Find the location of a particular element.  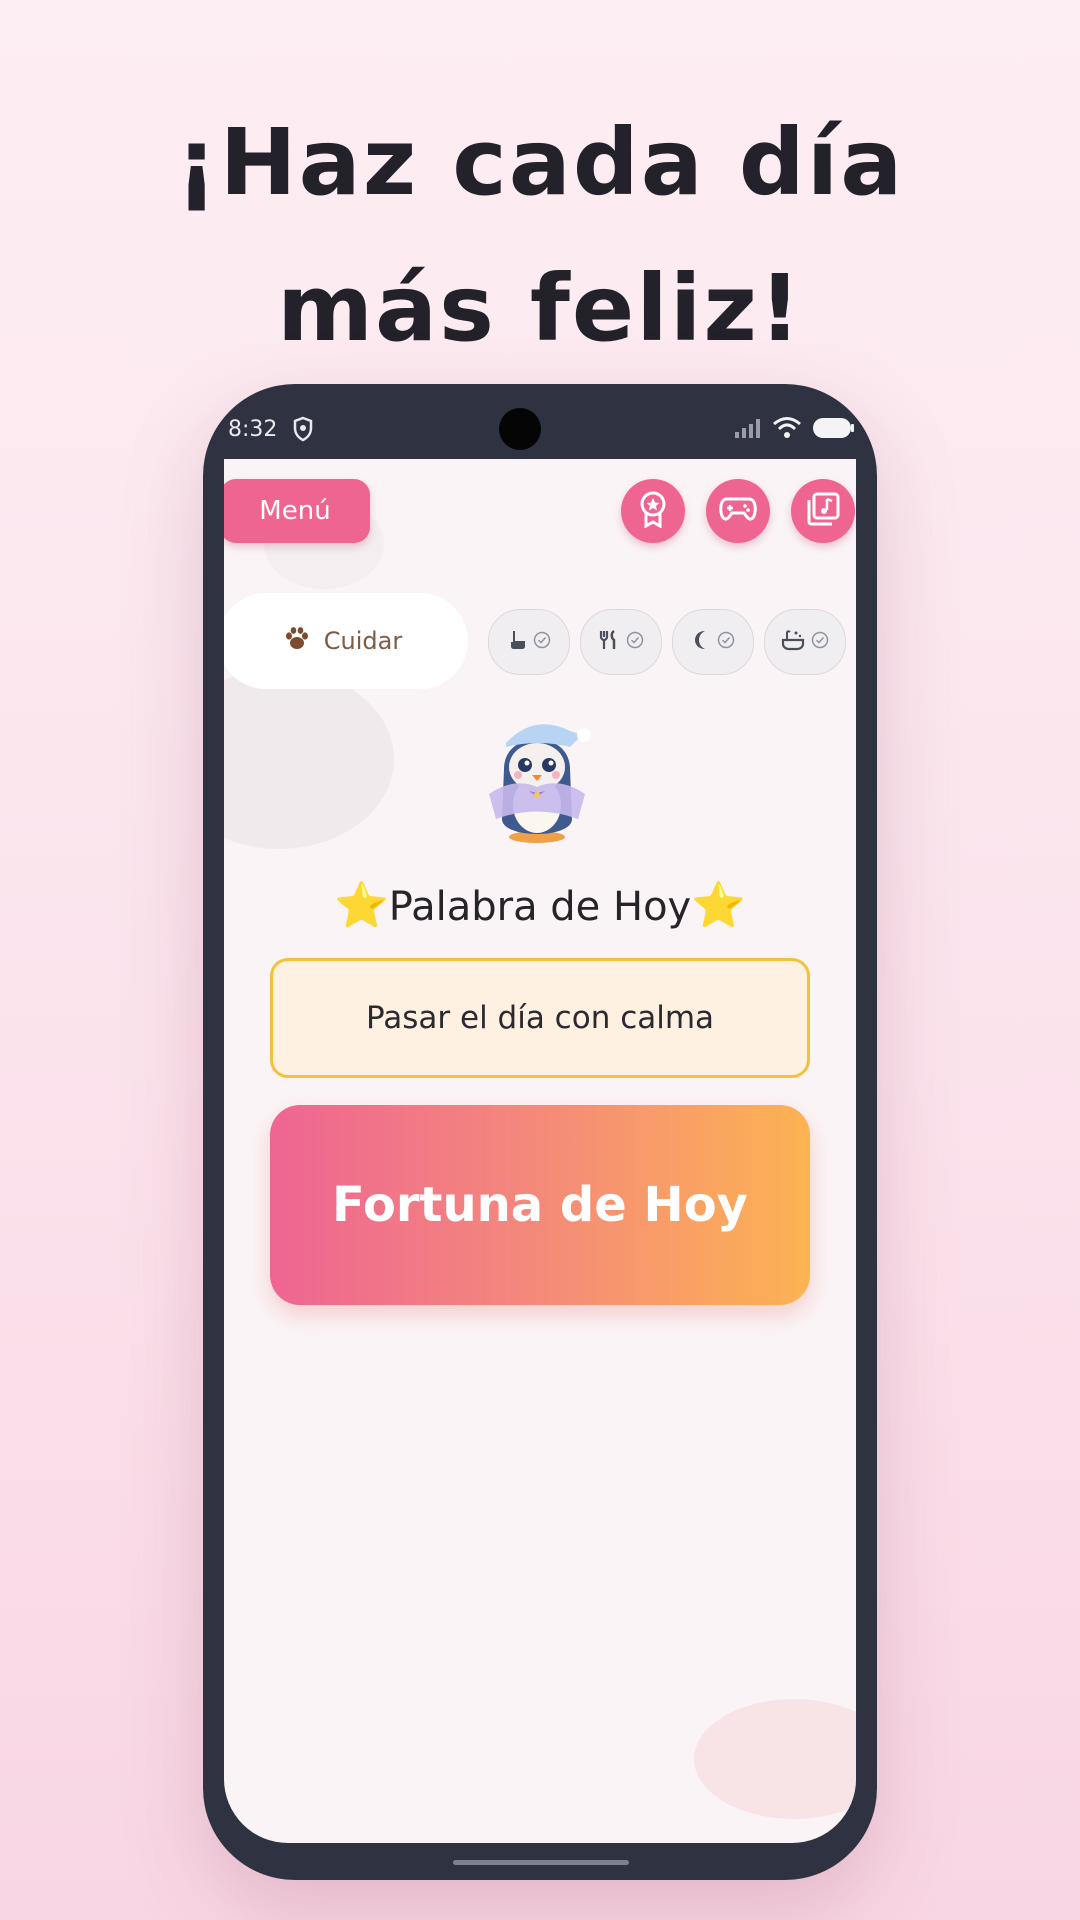

task-chip-feed is located at coordinates (621, 642).